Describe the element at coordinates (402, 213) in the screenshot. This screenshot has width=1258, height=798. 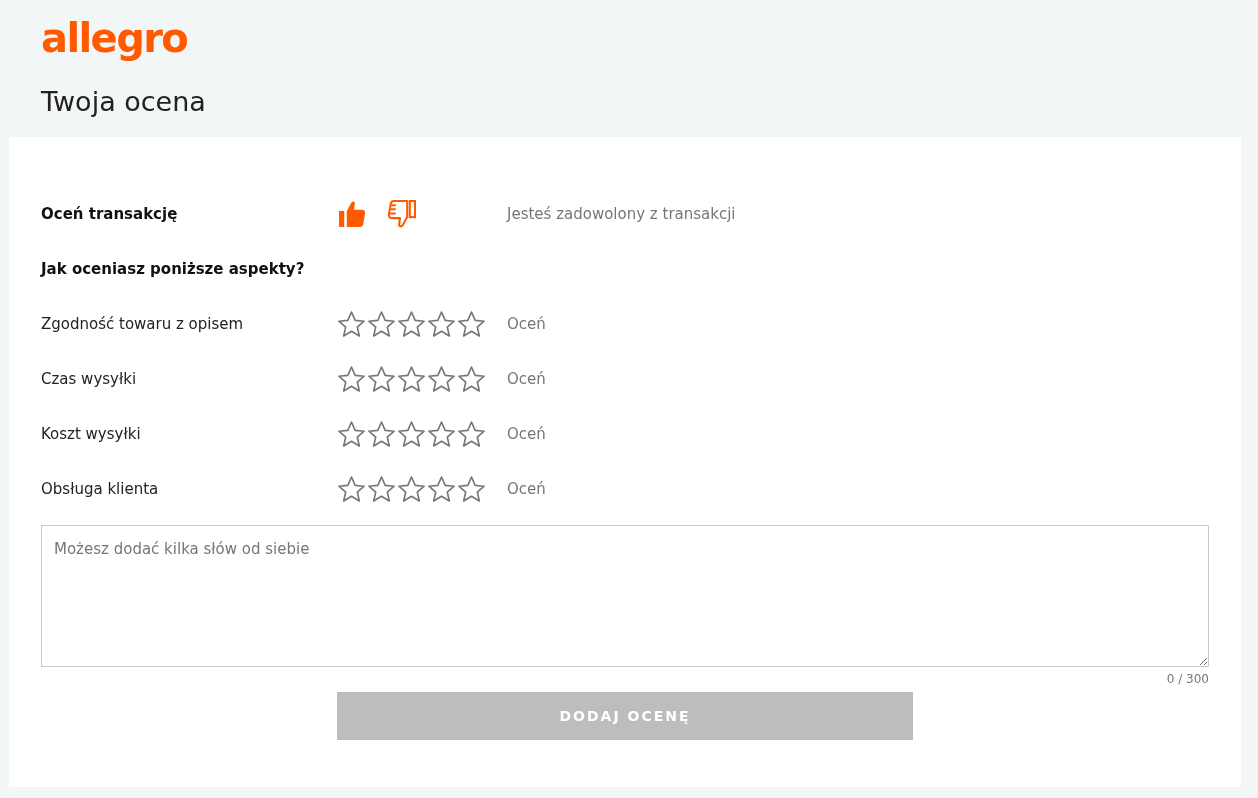
I see `thumbs-down-icon` at that location.